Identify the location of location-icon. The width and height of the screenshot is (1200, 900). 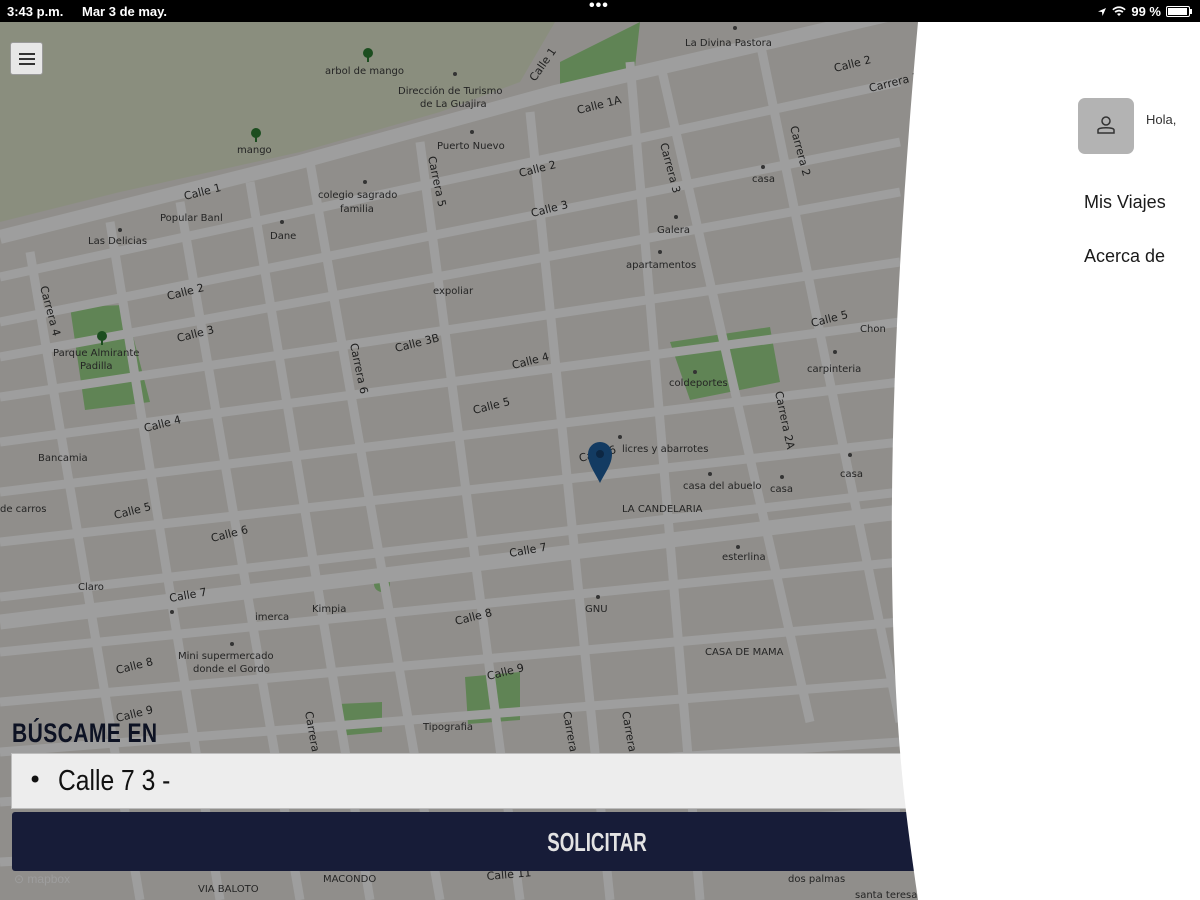
(1102, 11).